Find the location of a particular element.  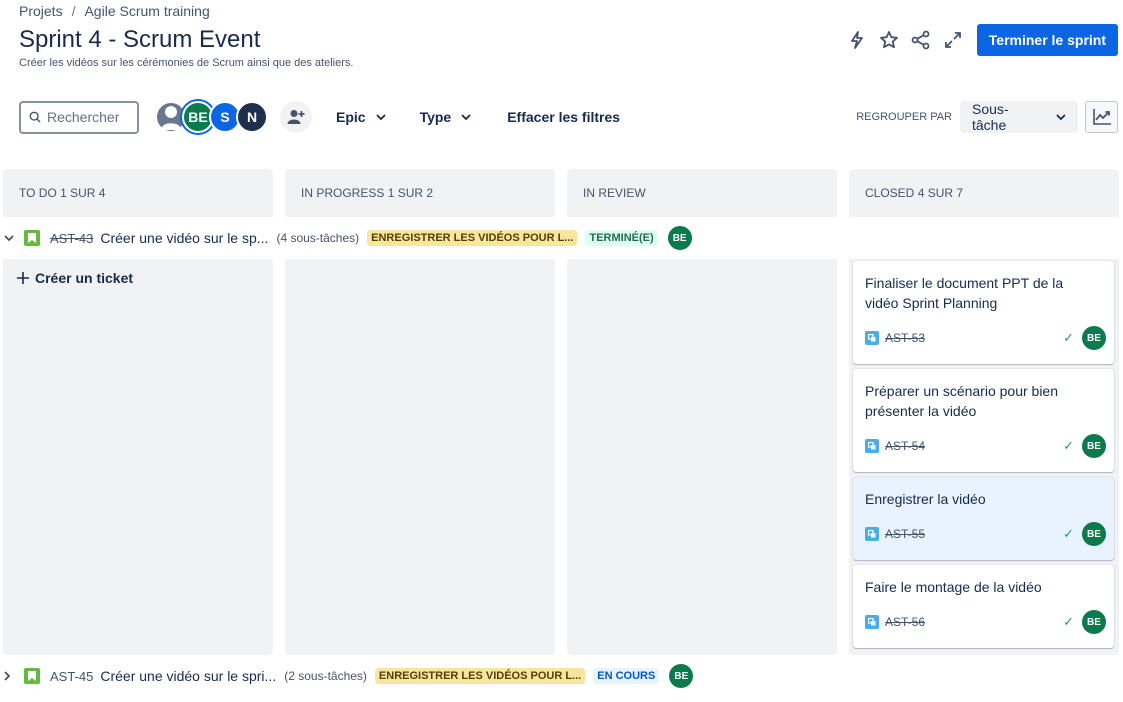

status-lozenge: EN COURS is located at coordinates (626, 676).